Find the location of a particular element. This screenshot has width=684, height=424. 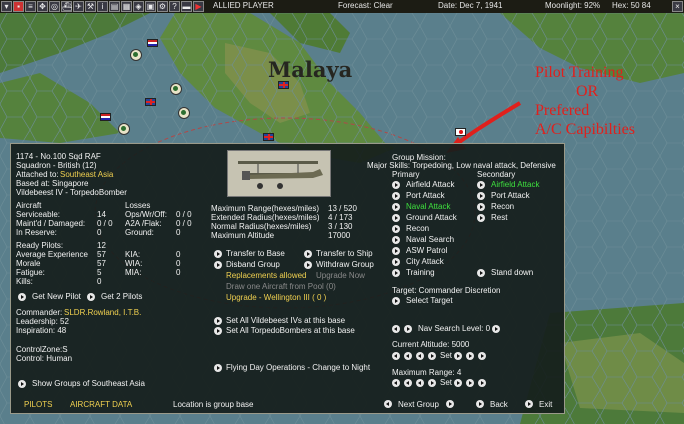

secondary-mission-rest: Rest is located at coordinates (499, 218).